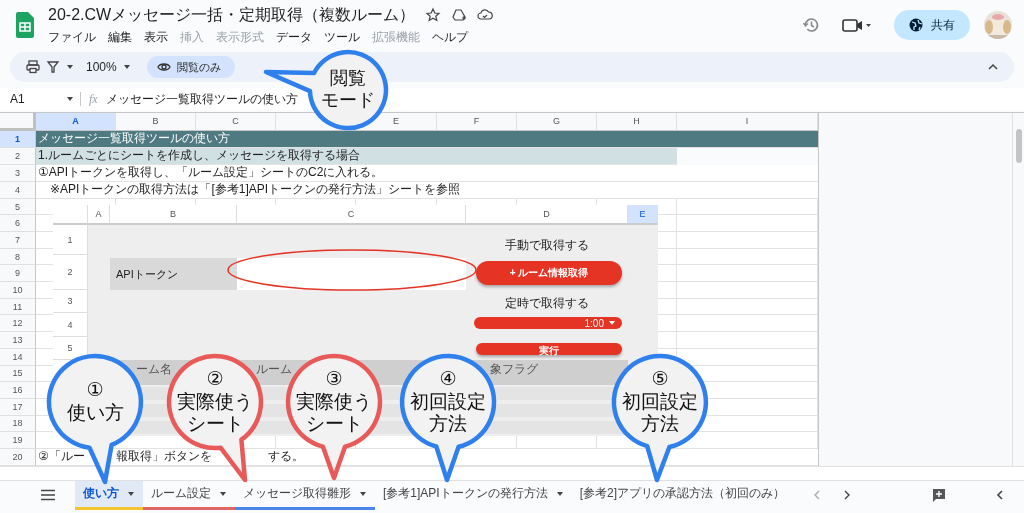  I want to click on column-header: D, so click(547, 215).